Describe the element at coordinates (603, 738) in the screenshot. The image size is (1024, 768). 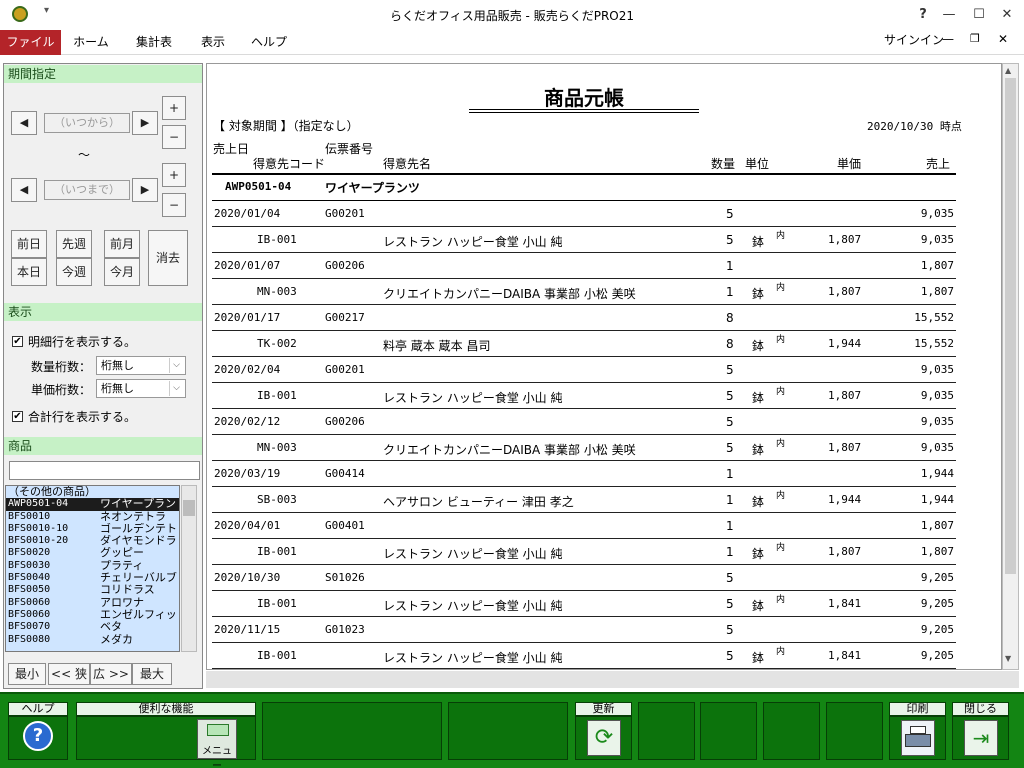
I see `refresh-key: ⟳` at that location.